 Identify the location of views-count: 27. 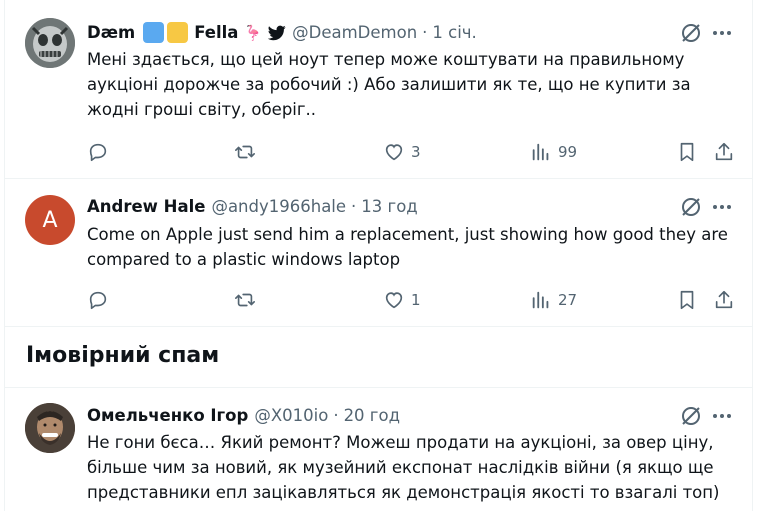
(568, 300).